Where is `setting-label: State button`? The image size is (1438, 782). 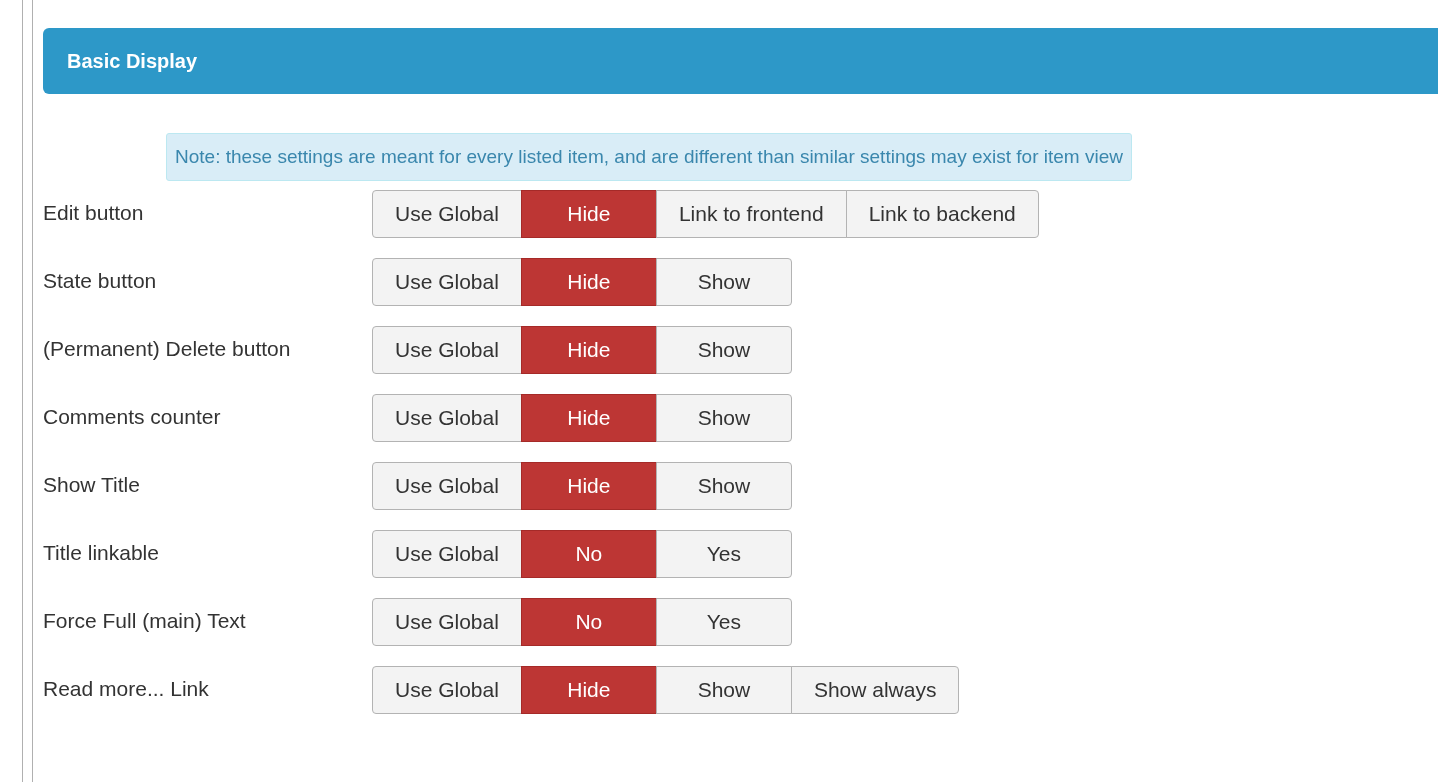
setting-label: State button is located at coordinates (100, 280).